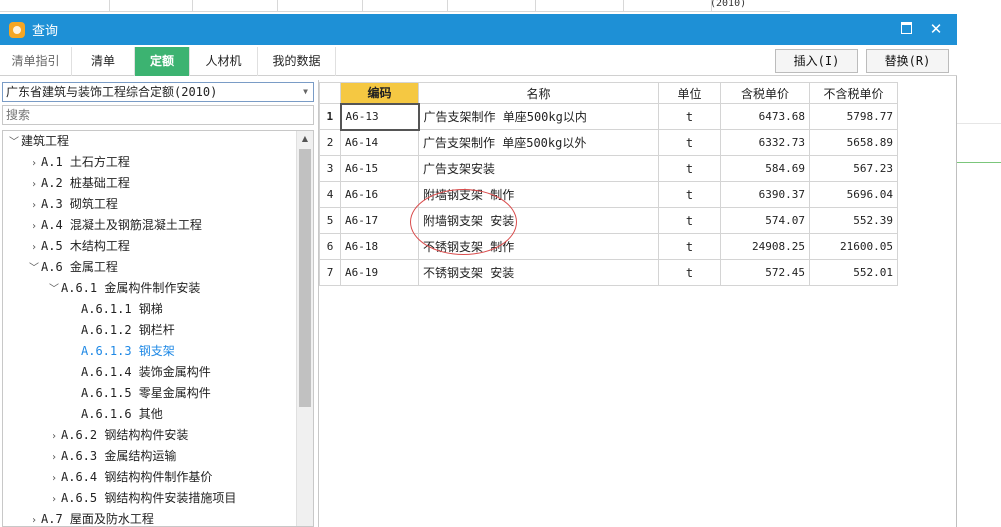 This screenshot has height=527, width=1001. What do you see at coordinates (36, 61) in the screenshot?
I see `tab-bill-guide: 清单指引` at bounding box center [36, 61].